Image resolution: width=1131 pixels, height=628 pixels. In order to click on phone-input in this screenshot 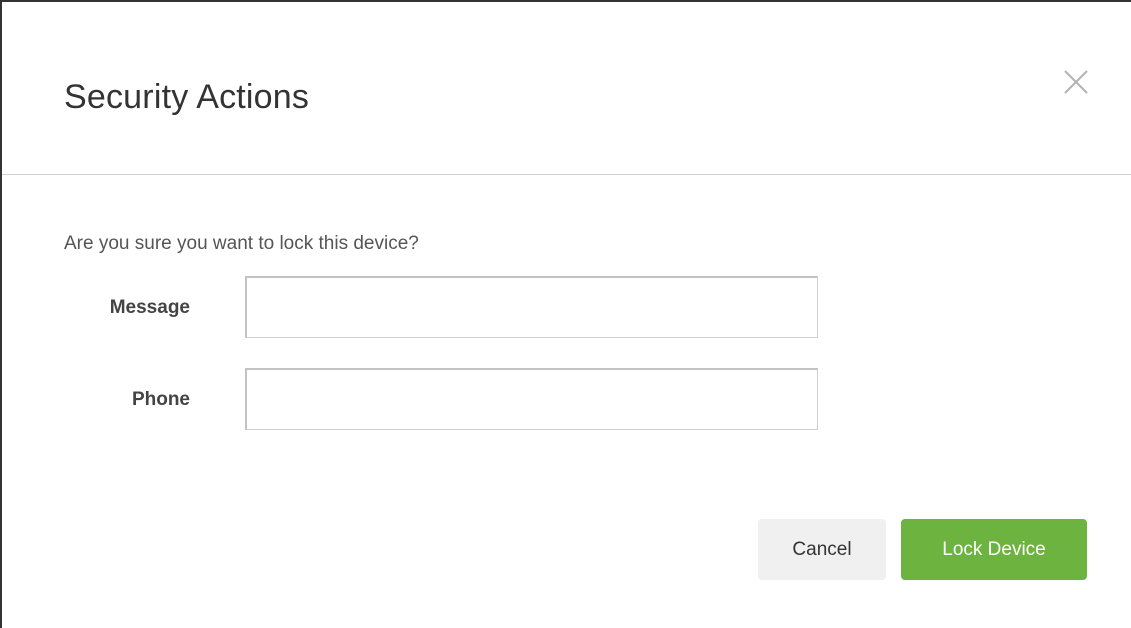, I will do `click(531, 399)`.